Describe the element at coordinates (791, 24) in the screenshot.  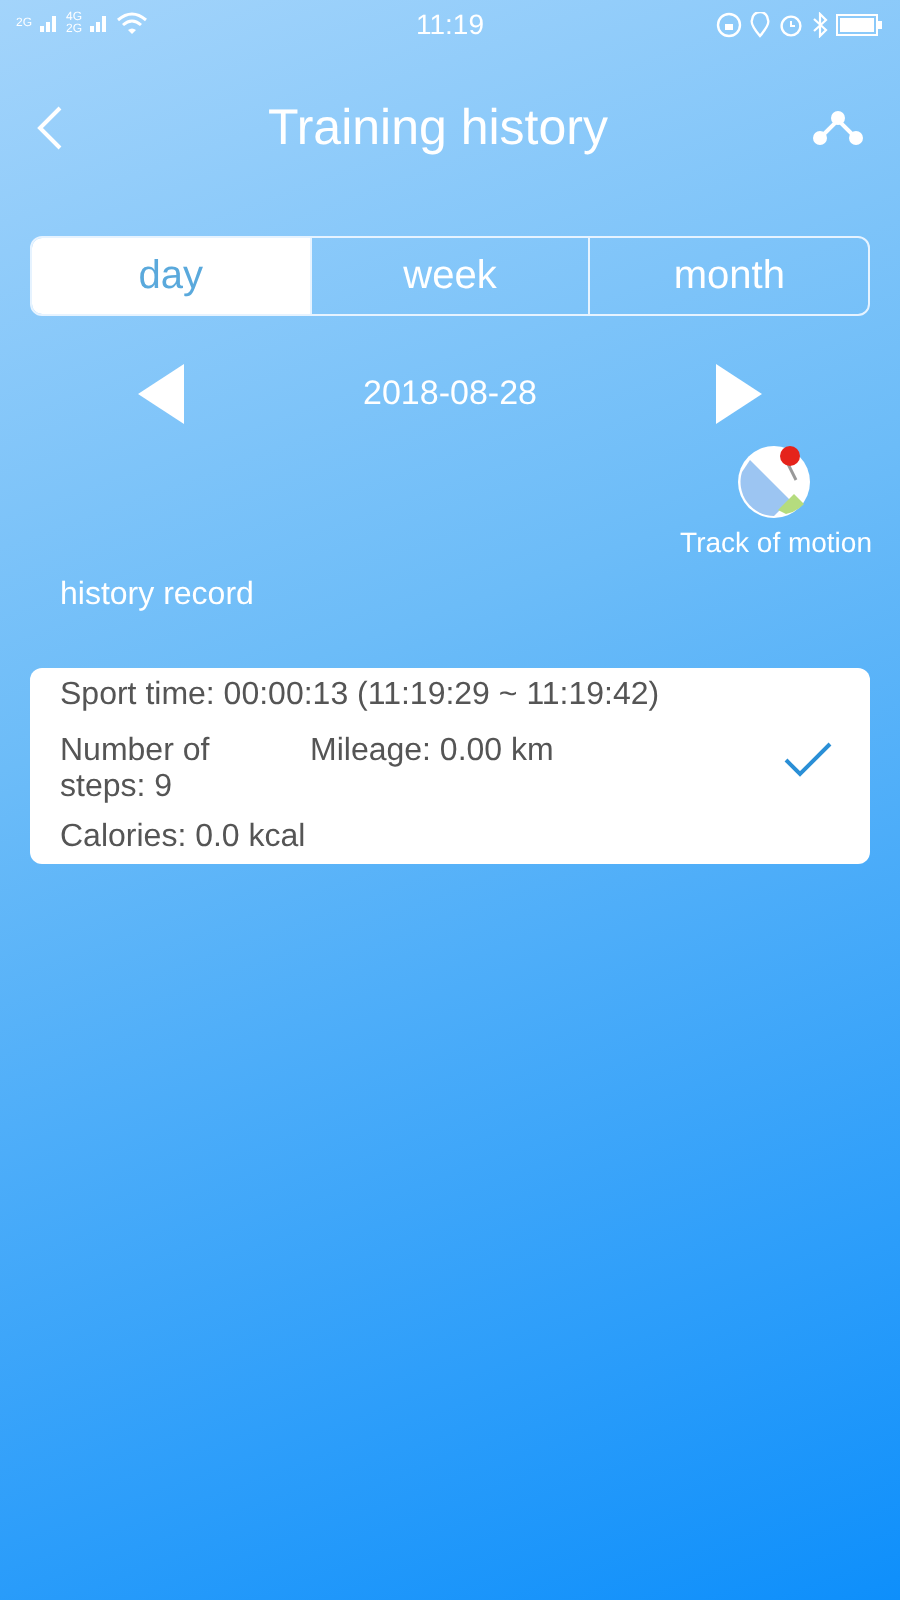
I see `alarm-icon` at that location.